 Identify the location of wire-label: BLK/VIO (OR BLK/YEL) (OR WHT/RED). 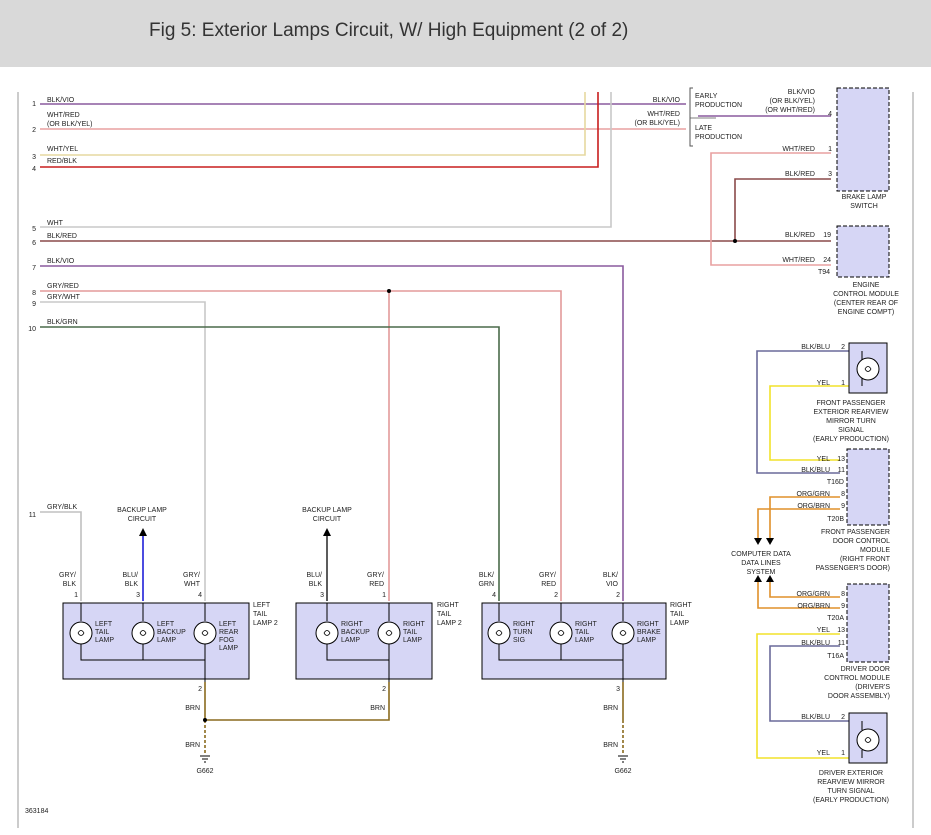
(790, 101).